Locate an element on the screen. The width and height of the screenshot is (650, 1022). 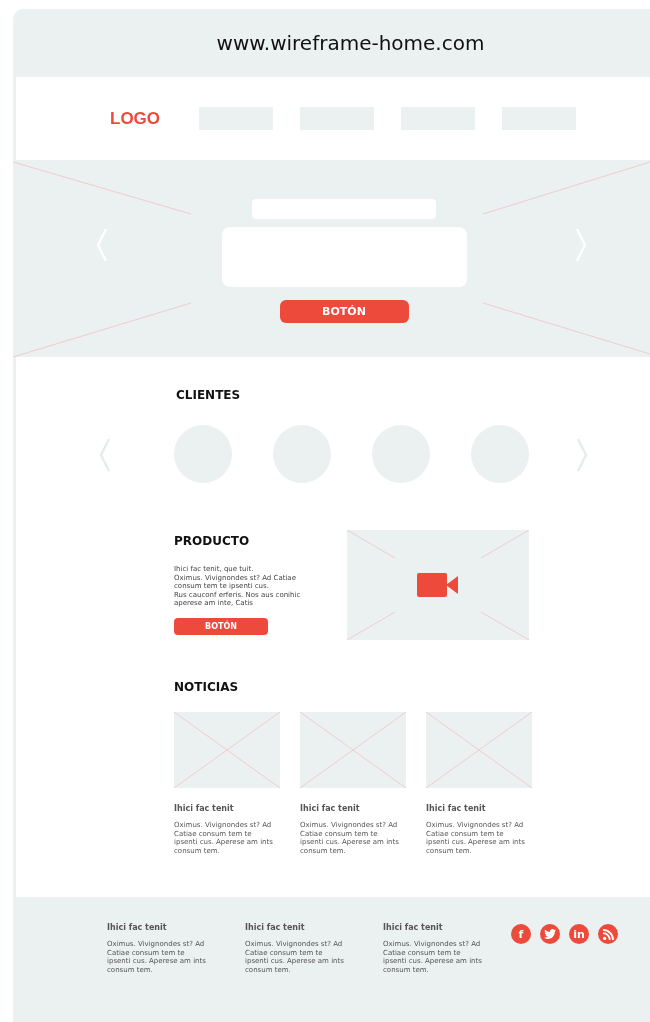
section-heading: NOTICIAS is located at coordinates (206, 687).